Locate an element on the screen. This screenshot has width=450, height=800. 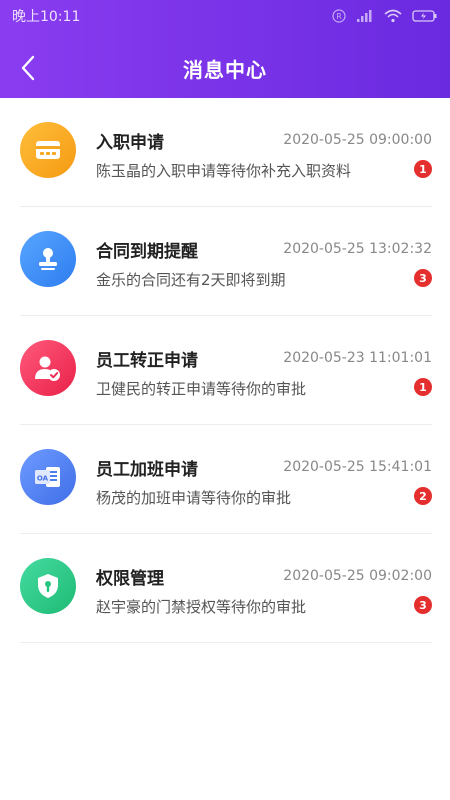
message-desc: 赵宇豪的门禁授权等待你的审批 is located at coordinates (201, 607).